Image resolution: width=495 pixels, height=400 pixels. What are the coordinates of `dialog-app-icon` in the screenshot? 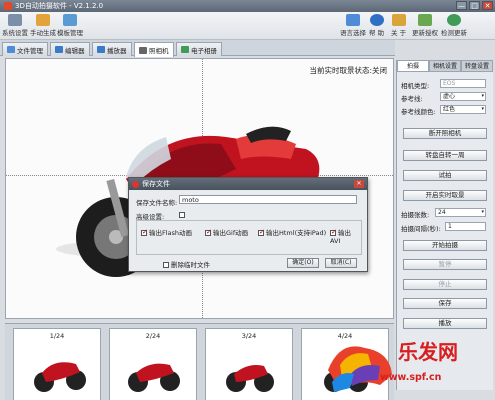 It's located at (135, 184).